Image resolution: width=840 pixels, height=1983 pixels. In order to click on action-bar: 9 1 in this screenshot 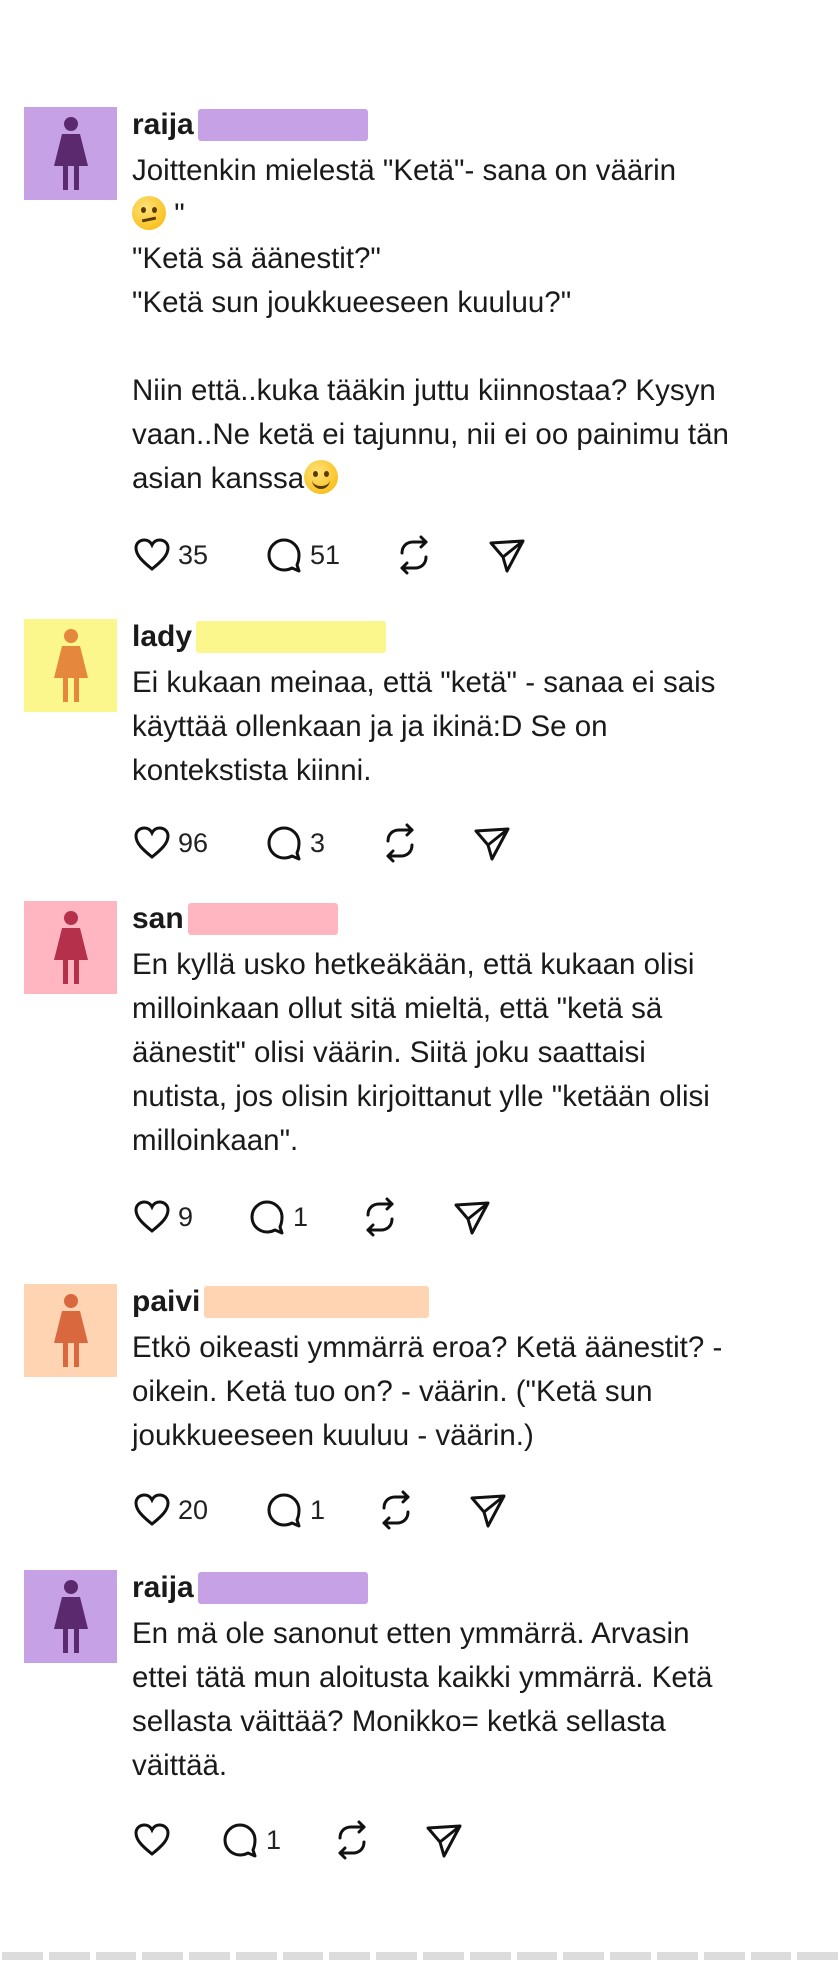, I will do `click(382, 1217)`.